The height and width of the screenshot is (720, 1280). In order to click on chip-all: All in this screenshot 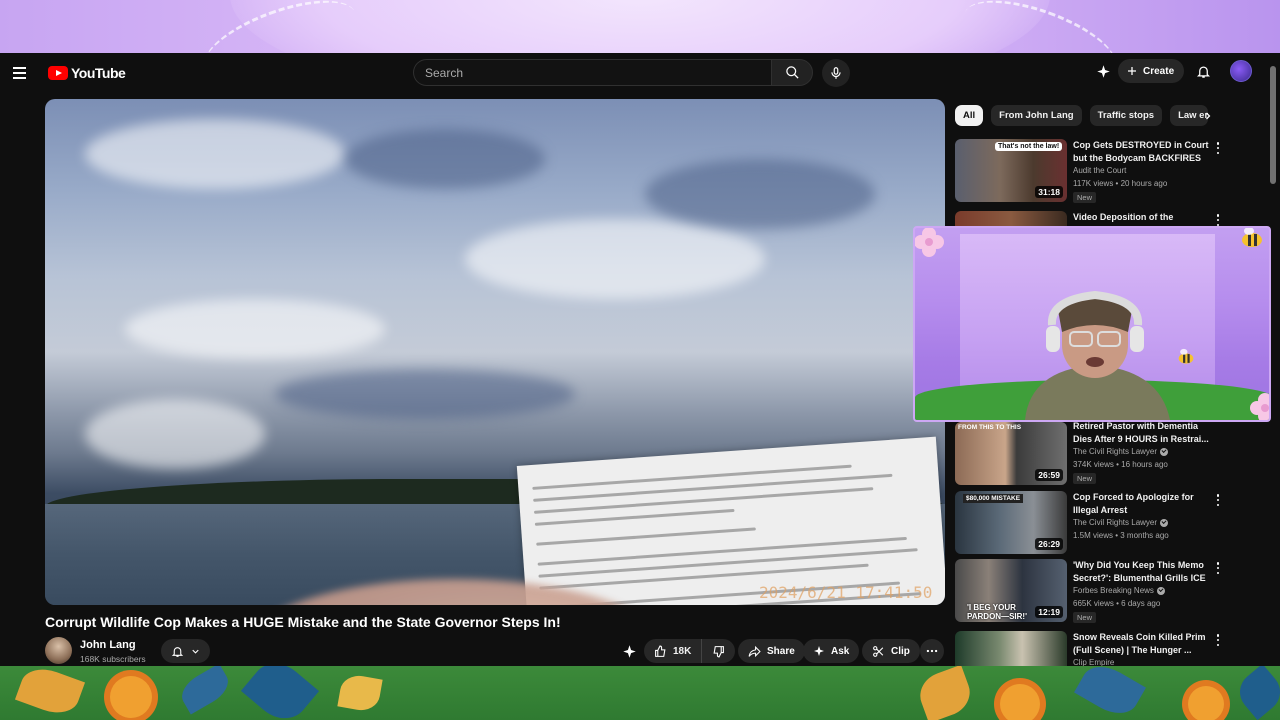, I will do `click(969, 115)`.